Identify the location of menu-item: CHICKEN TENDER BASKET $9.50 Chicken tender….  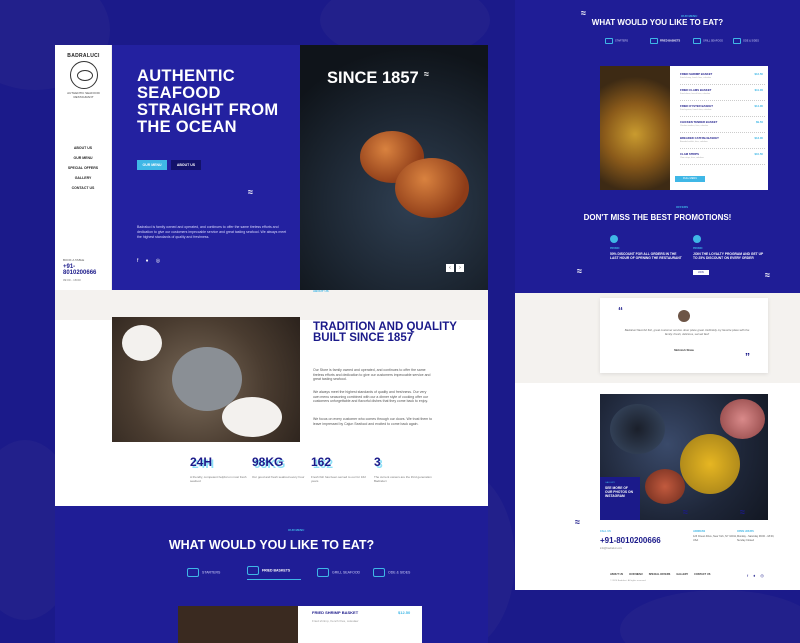
(722, 126).